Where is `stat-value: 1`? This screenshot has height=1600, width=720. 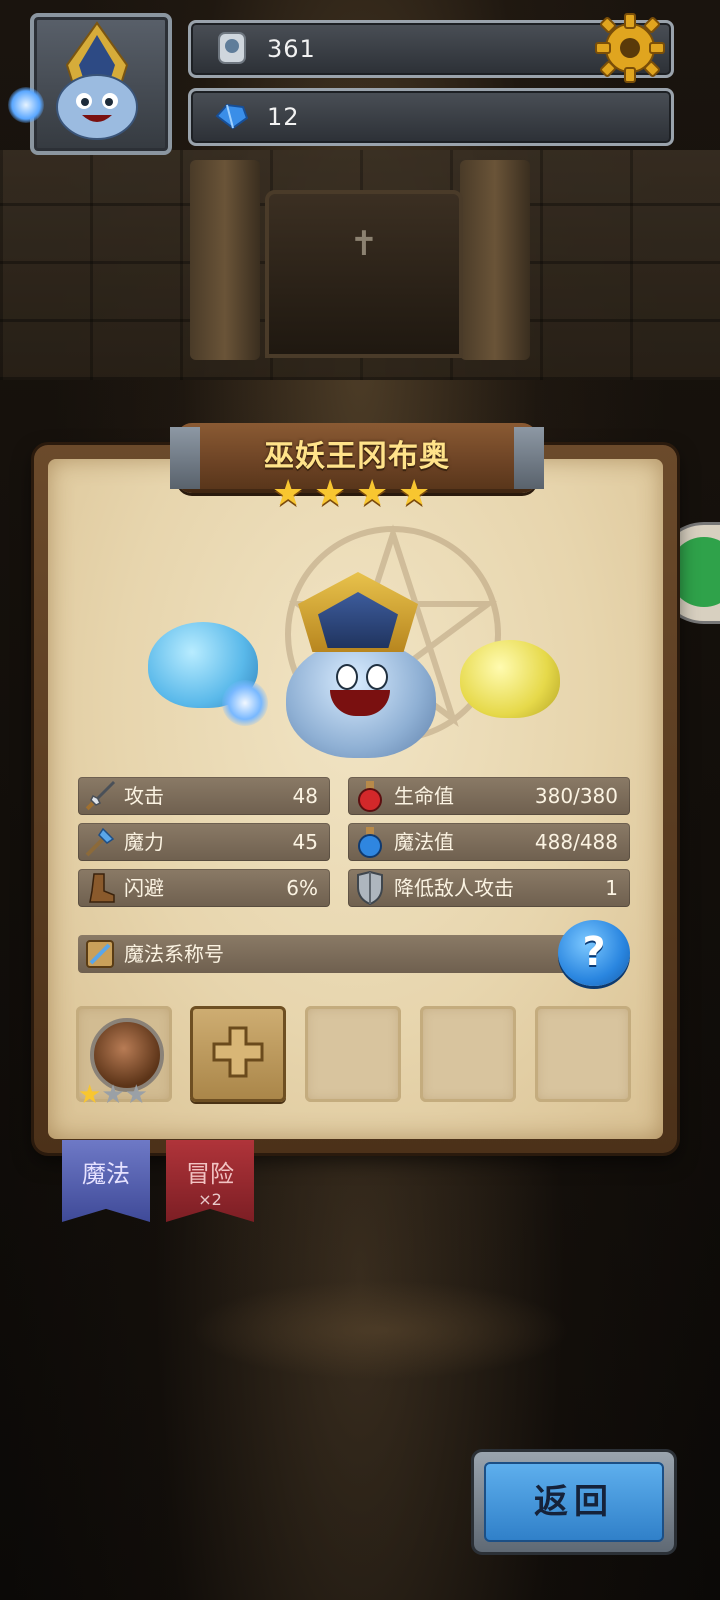
stat-value: 1 is located at coordinates (611, 888).